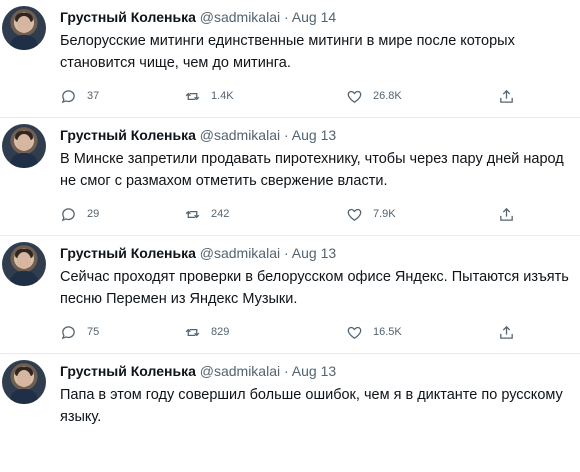 Image resolution: width=580 pixels, height=472 pixels. I want to click on tweet-actions: 37 1.4K 26.8K, so click(310, 96).